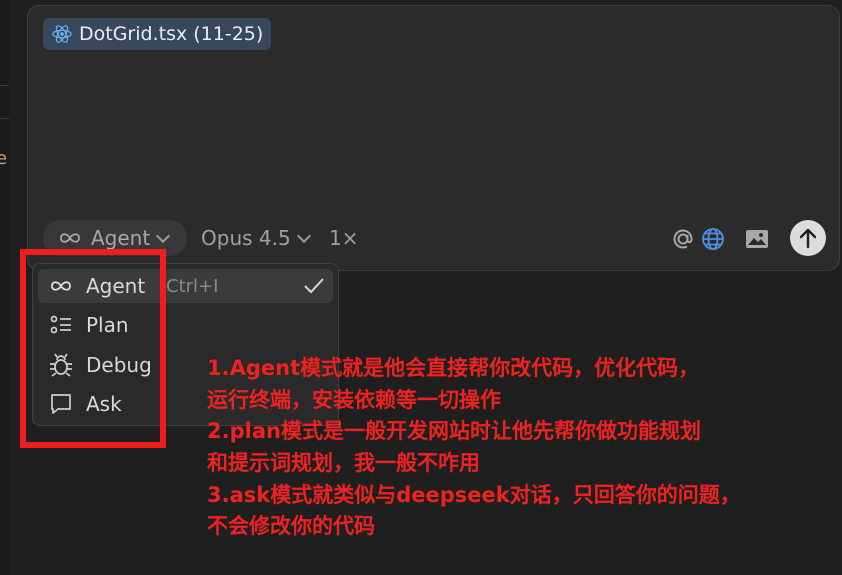 Image resolution: width=842 pixels, height=575 pixels. I want to click on annotation-line: 和提示词规划，我一般不咋用, so click(343, 463).